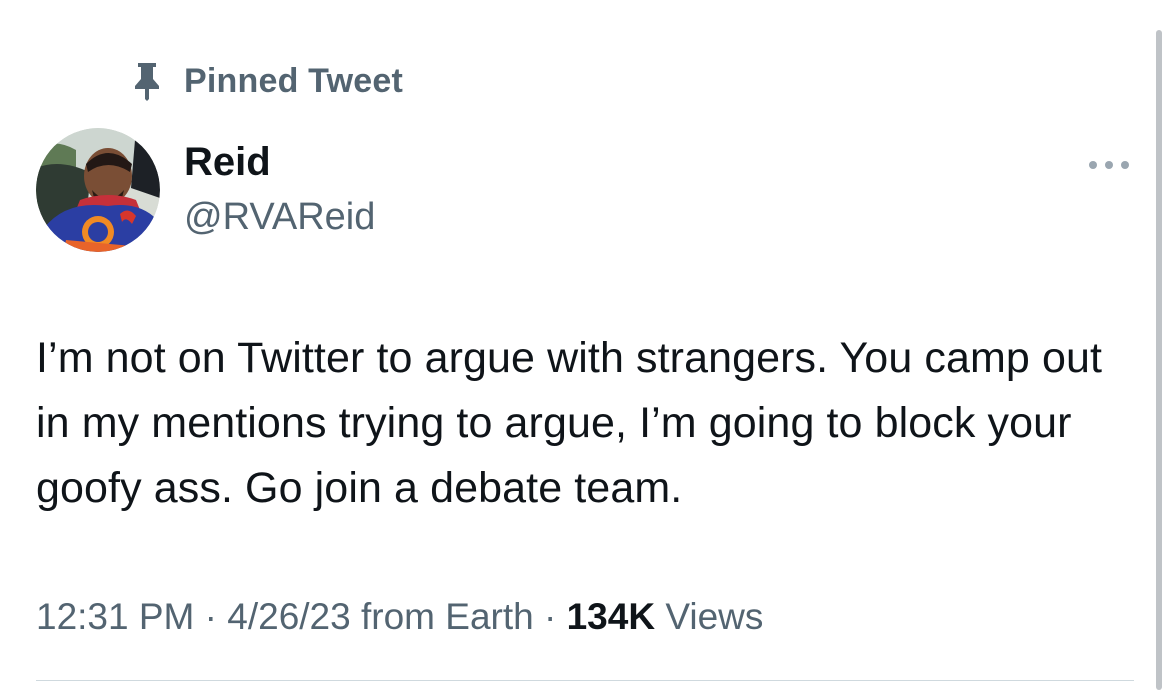 Image resolution: width=1170 pixels, height=695 pixels. I want to click on pinned-indicator: Pinned Tweet, so click(267, 81).